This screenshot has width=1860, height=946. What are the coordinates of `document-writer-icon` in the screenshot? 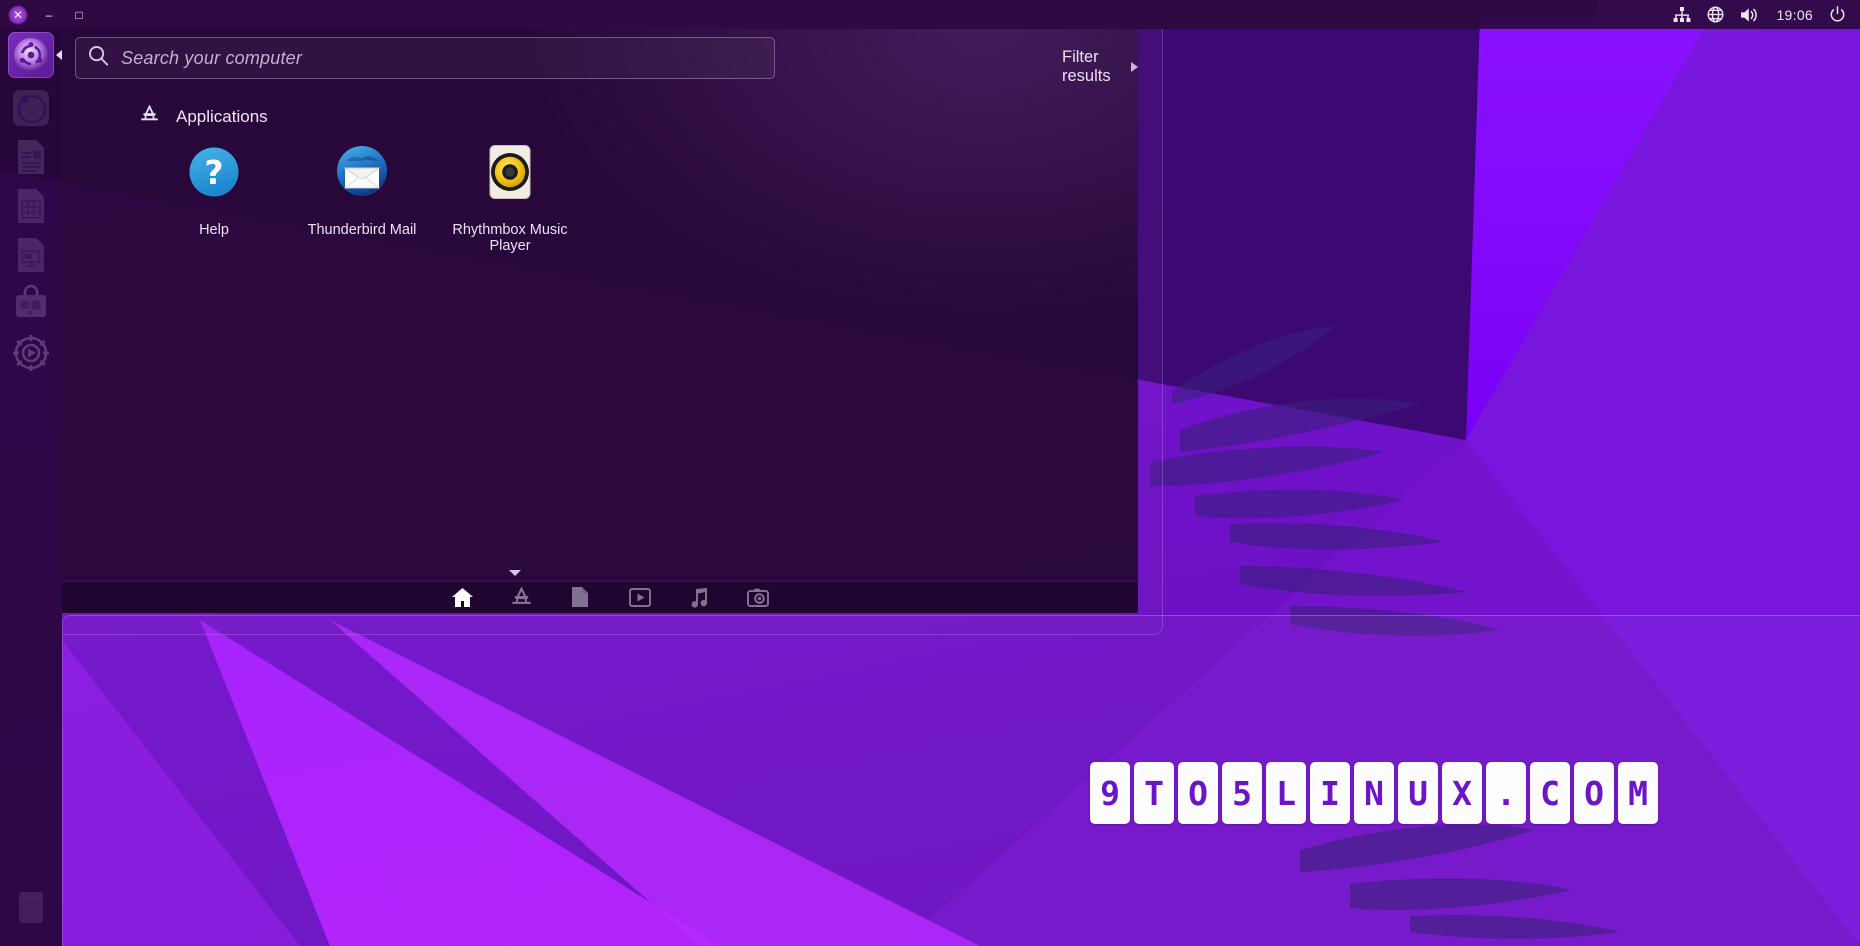 It's located at (31, 157).